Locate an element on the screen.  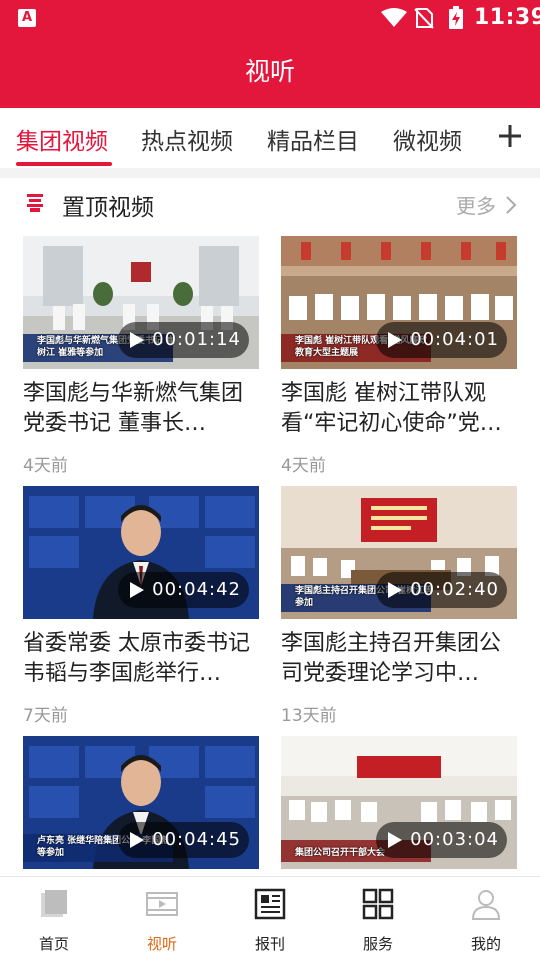
duration-text: 00:04:01 is located at coordinates (454, 339).